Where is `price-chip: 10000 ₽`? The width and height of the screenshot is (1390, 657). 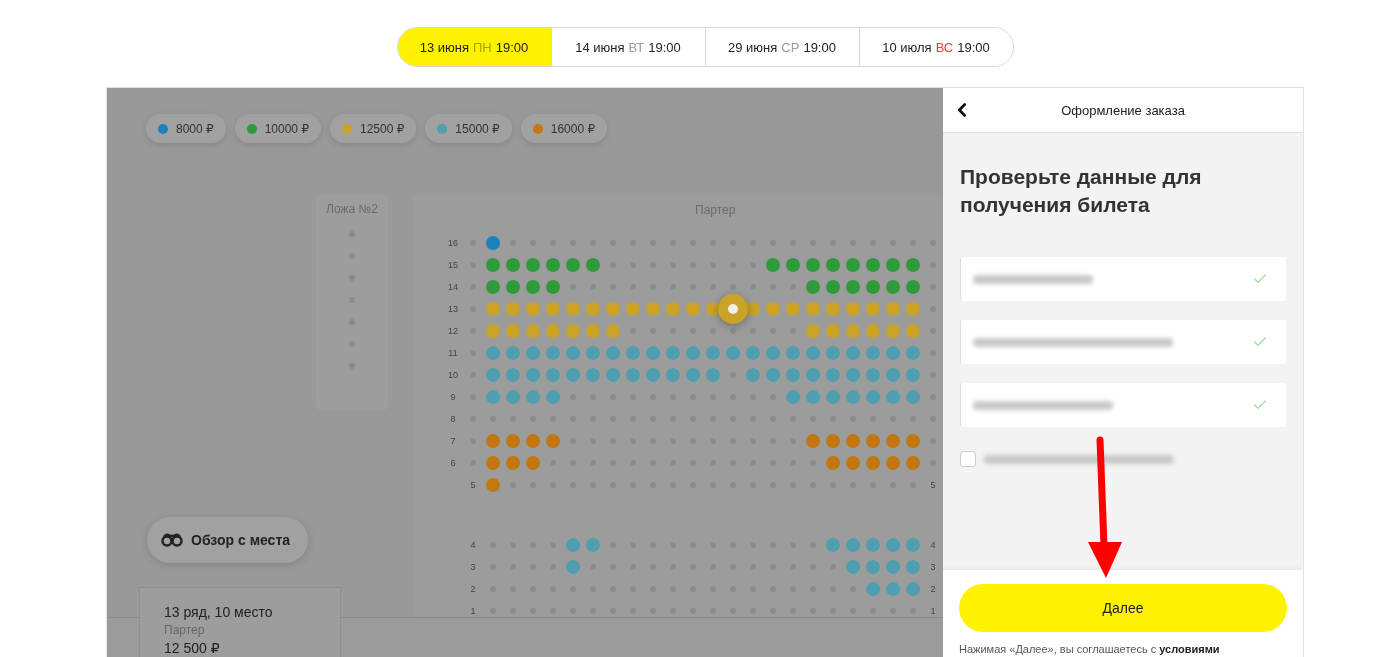 price-chip: 10000 ₽ is located at coordinates (277, 128).